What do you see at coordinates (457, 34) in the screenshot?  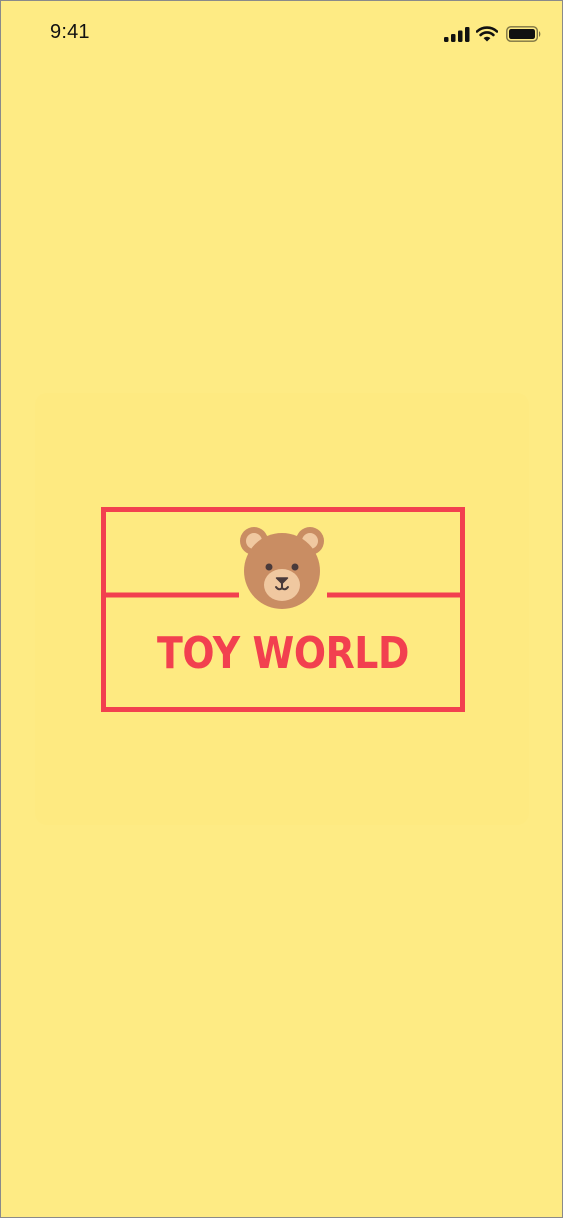 I see `signal-icon` at bounding box center [457, 34].